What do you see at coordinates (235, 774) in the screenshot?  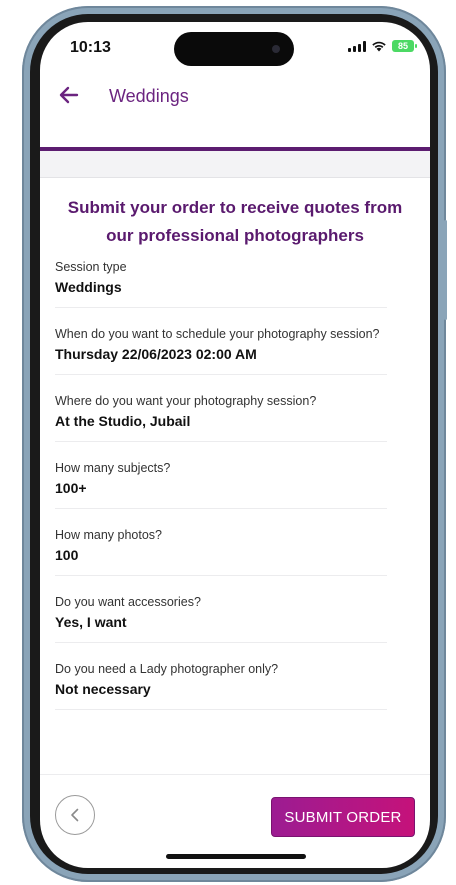 I see `footer-divider` at bounding box center [235, 774].